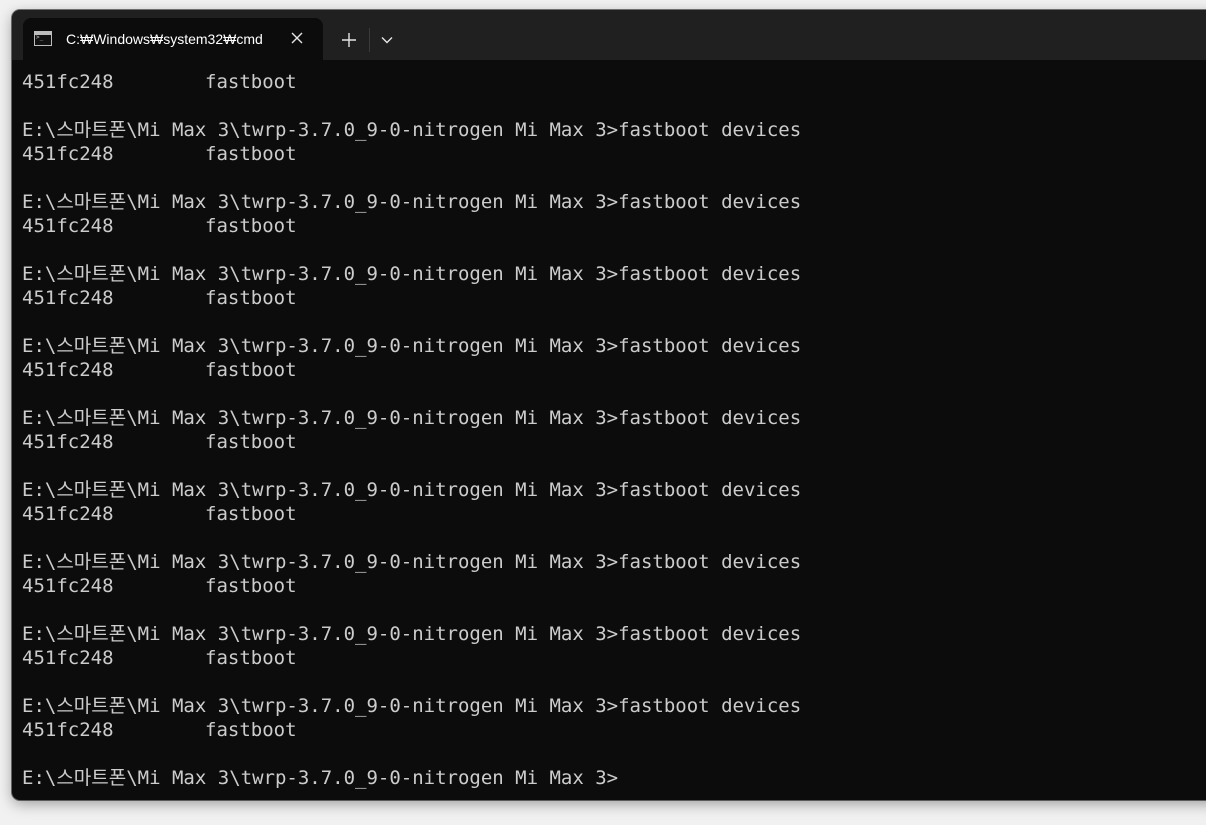 This screenshot has width=1206, height=825. What do you see at coordinates (43, 38) in the screenshot?
I see `console-icon` at bounding box center [43, 38].